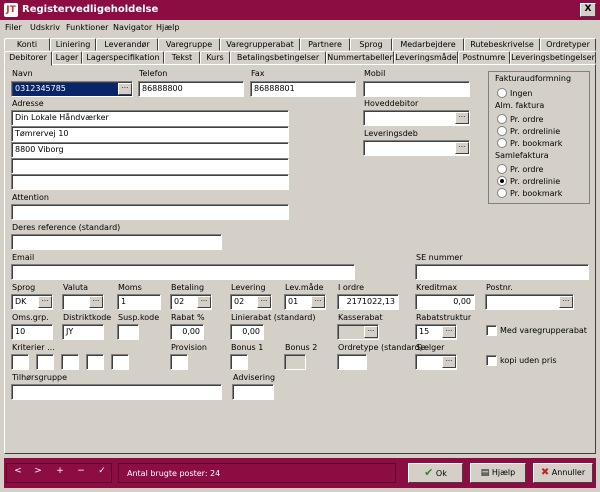 Image resolution: width=600 pixels, height=492 pixels. I want to click on kriterie-3-field, so click(70, 362).